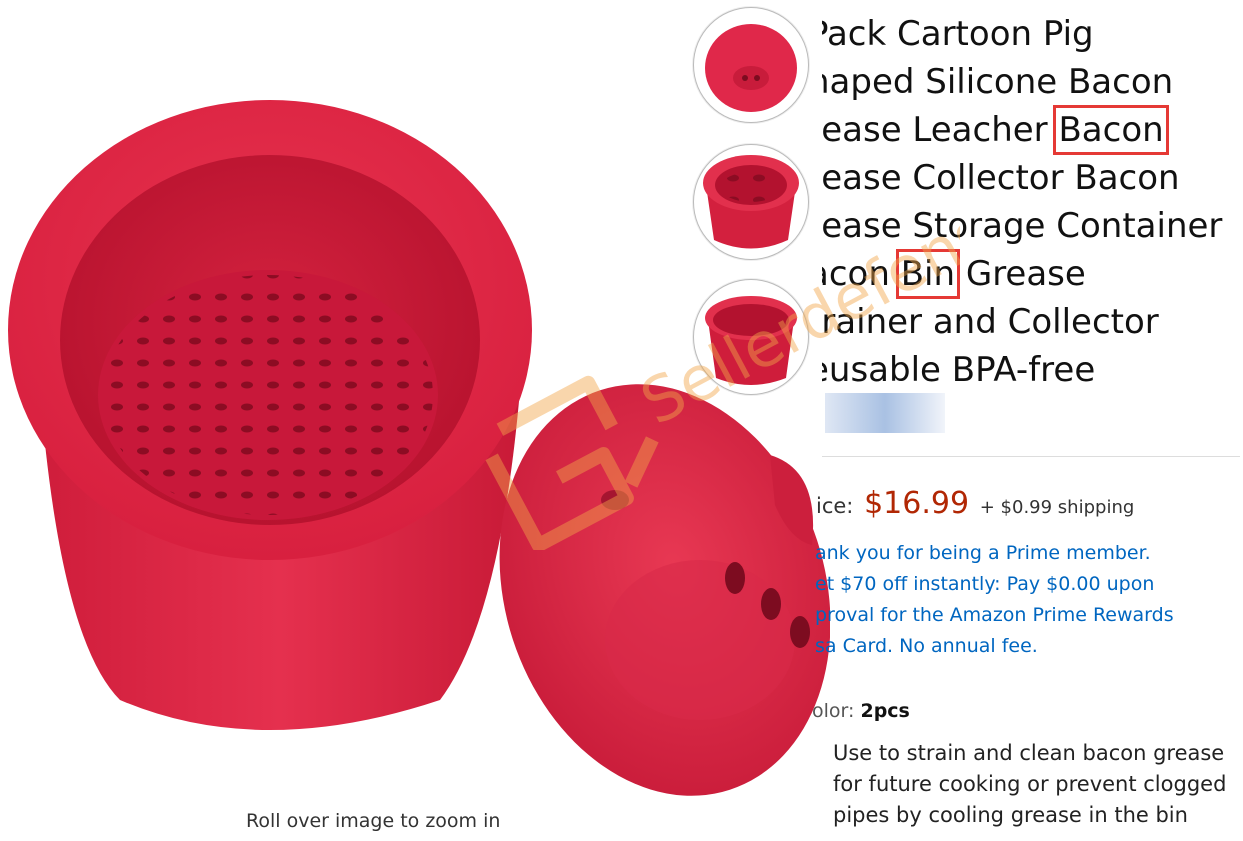 The height and width of the screenshot is (841, 1243). I want to click on price-amount: $16.99, so click(917, 503).